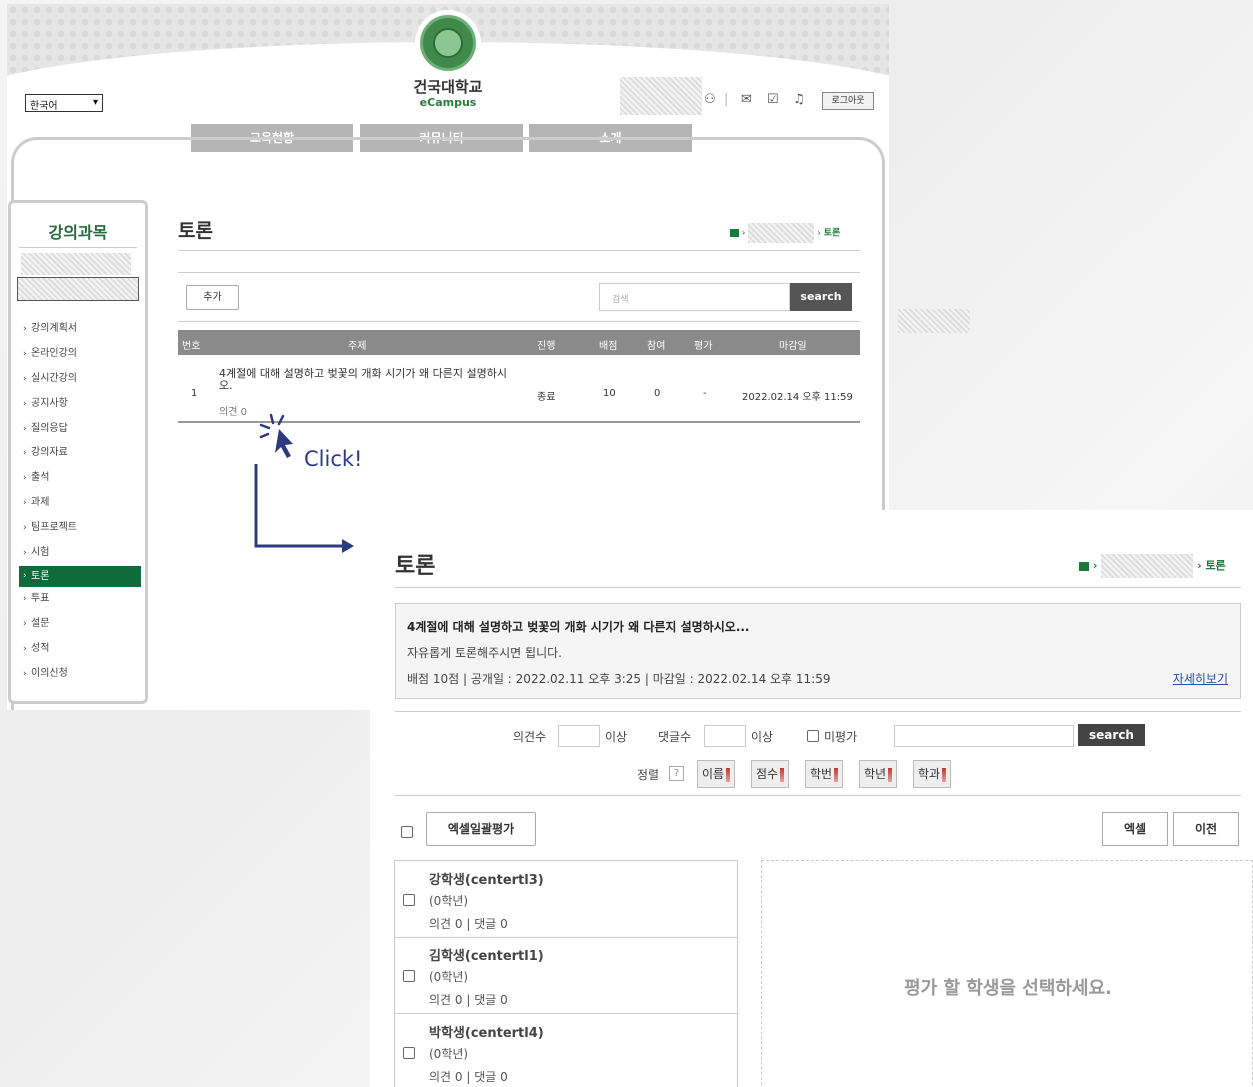 The image size is (1253, 1087). I want to click on col-status: 진행, so click(546, 346).